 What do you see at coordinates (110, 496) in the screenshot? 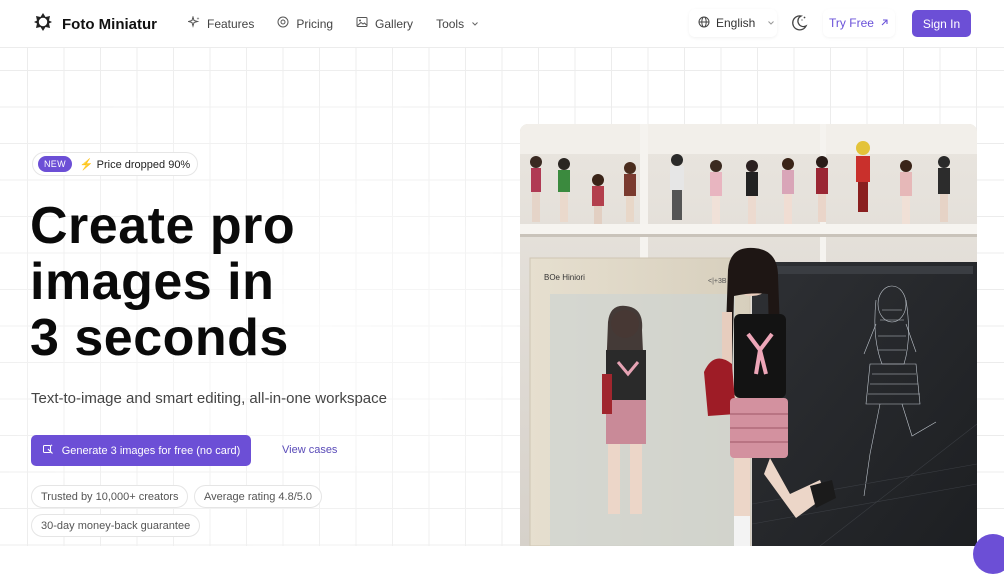
I see `trust-pill-creators: Trusted by 10,000+ creators` at bounding box center [110, 496].